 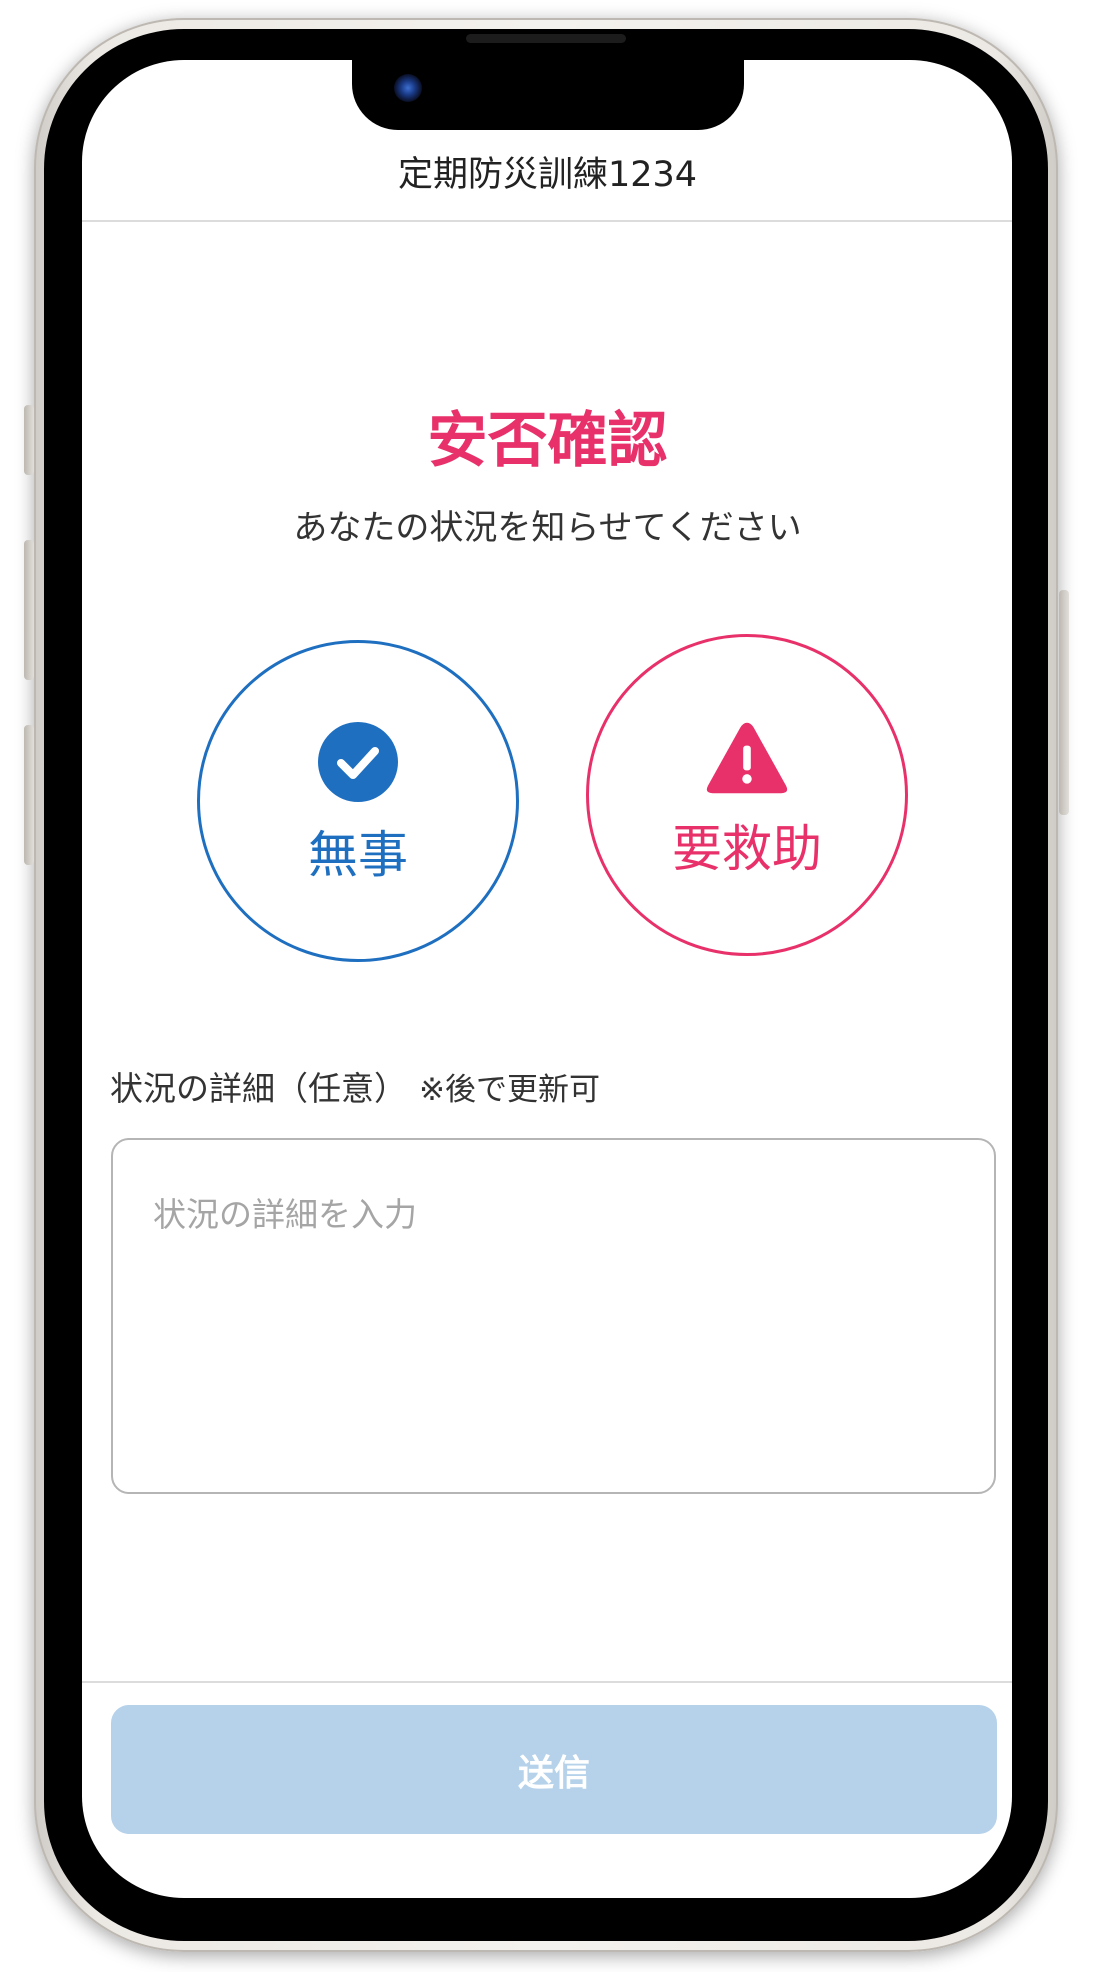 What do you see at coordinates (747, 849) in the screenshot?
I see `rescue-option-label: 要救助` at bounding box center [747, 849].